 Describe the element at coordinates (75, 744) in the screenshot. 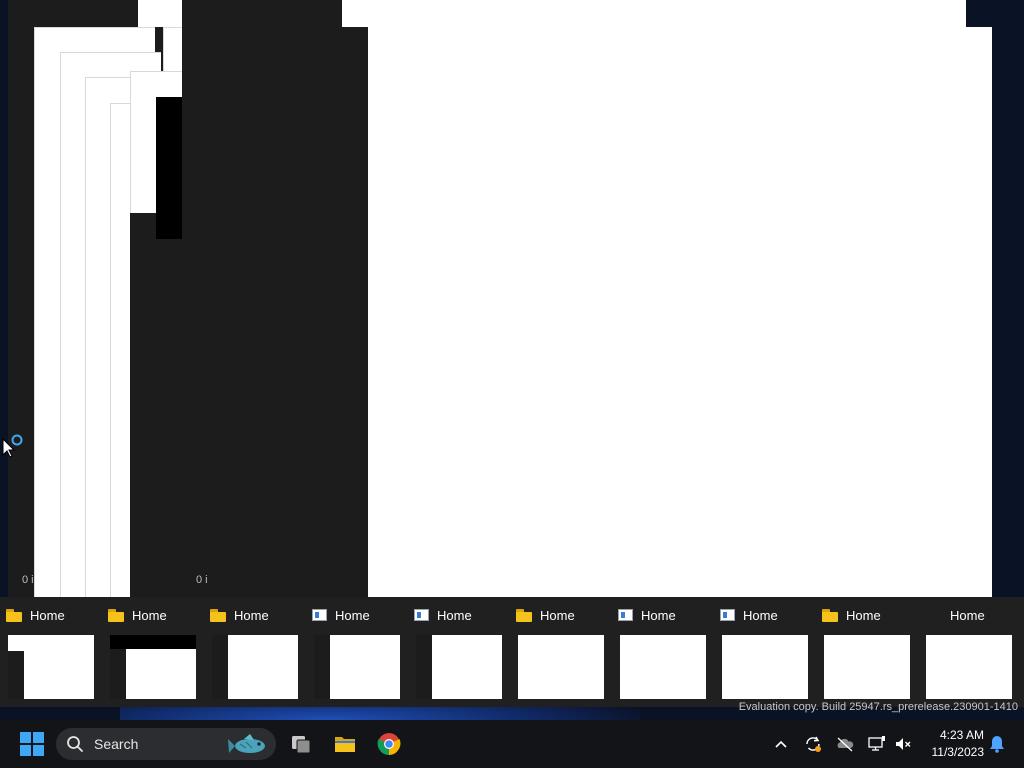

I see `search-icon` at that location.